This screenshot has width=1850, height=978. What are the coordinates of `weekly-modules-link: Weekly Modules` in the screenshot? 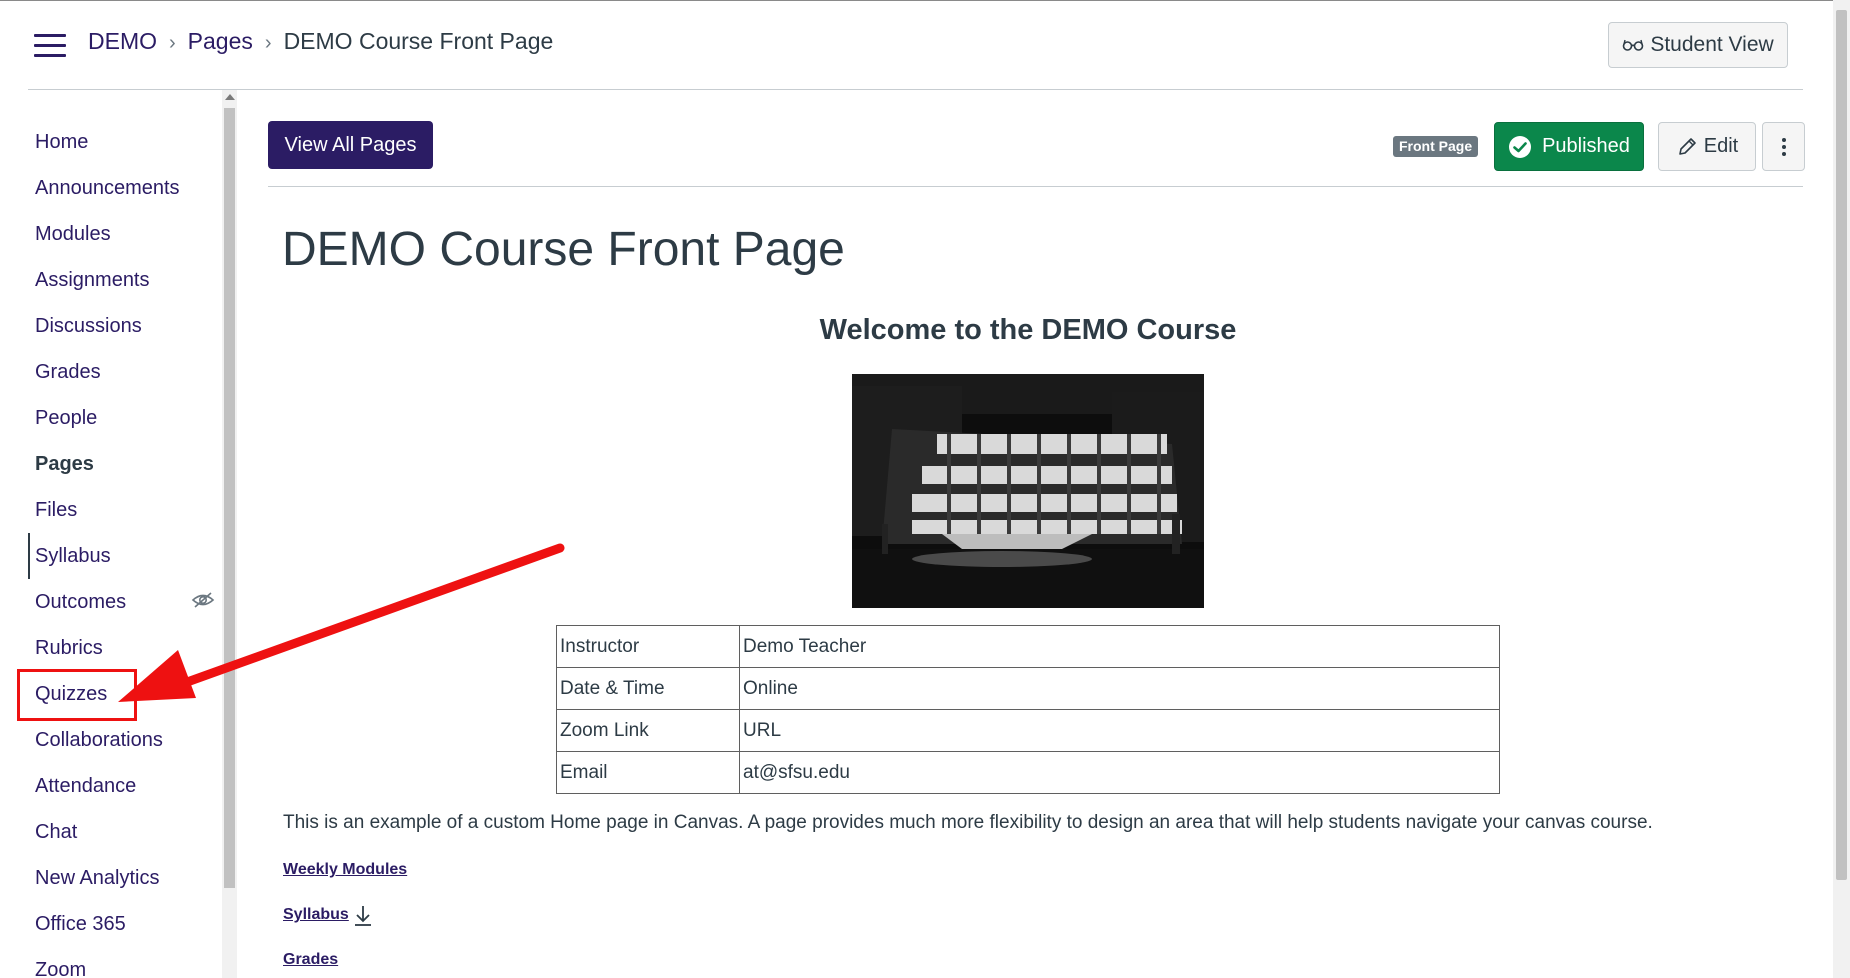 It's located at (345, 870).